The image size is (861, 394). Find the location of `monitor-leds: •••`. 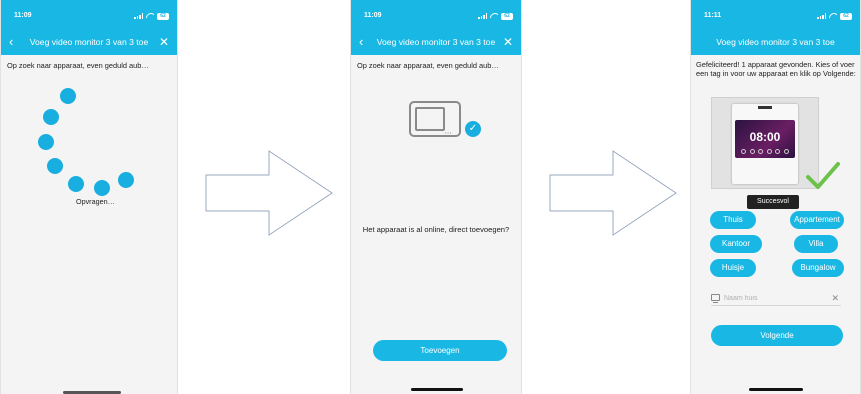

monitor-leds: ••• is located at coordinates (449, 132).